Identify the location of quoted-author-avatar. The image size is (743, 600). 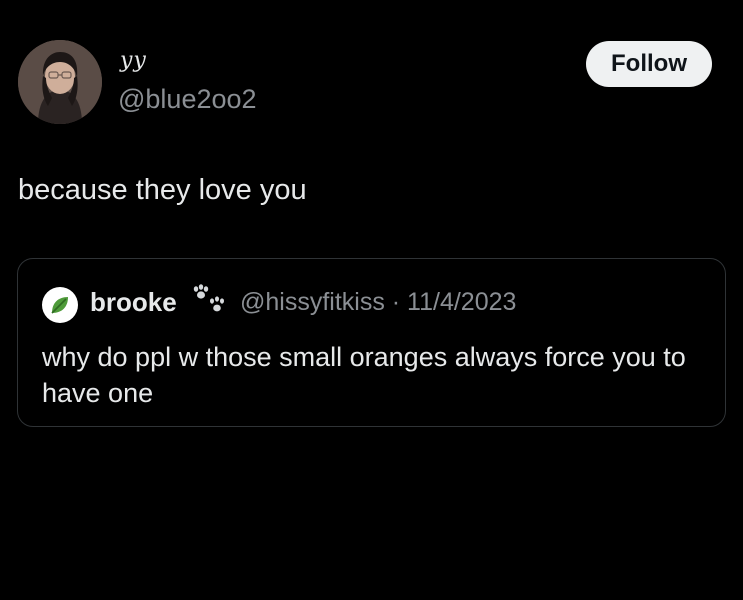
(60, 305).